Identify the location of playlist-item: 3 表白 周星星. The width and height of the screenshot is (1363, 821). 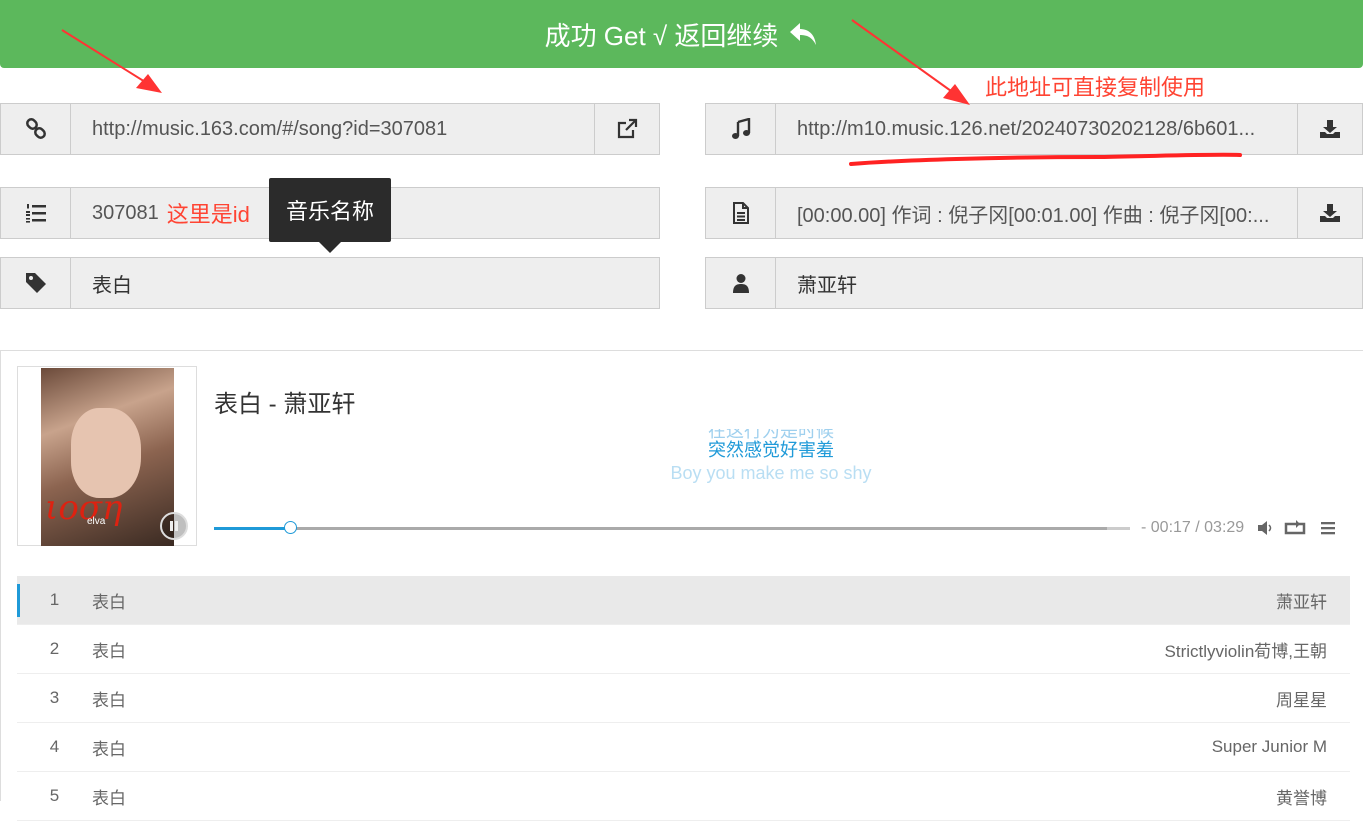
(683, 698).